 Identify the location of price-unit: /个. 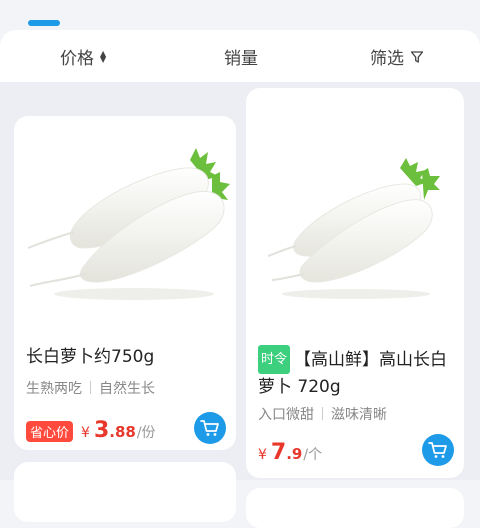
(313, 455).